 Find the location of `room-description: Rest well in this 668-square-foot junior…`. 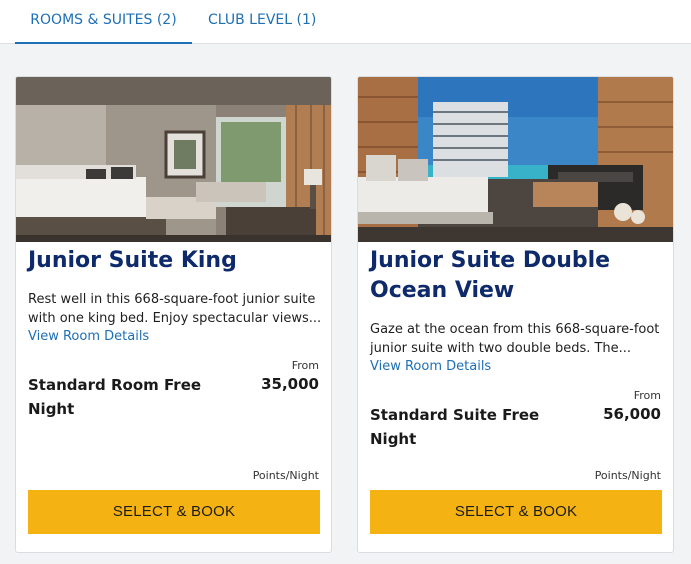

room-description: Rest well in this 668-square-foot junior… is located at coordinates (175, 309).